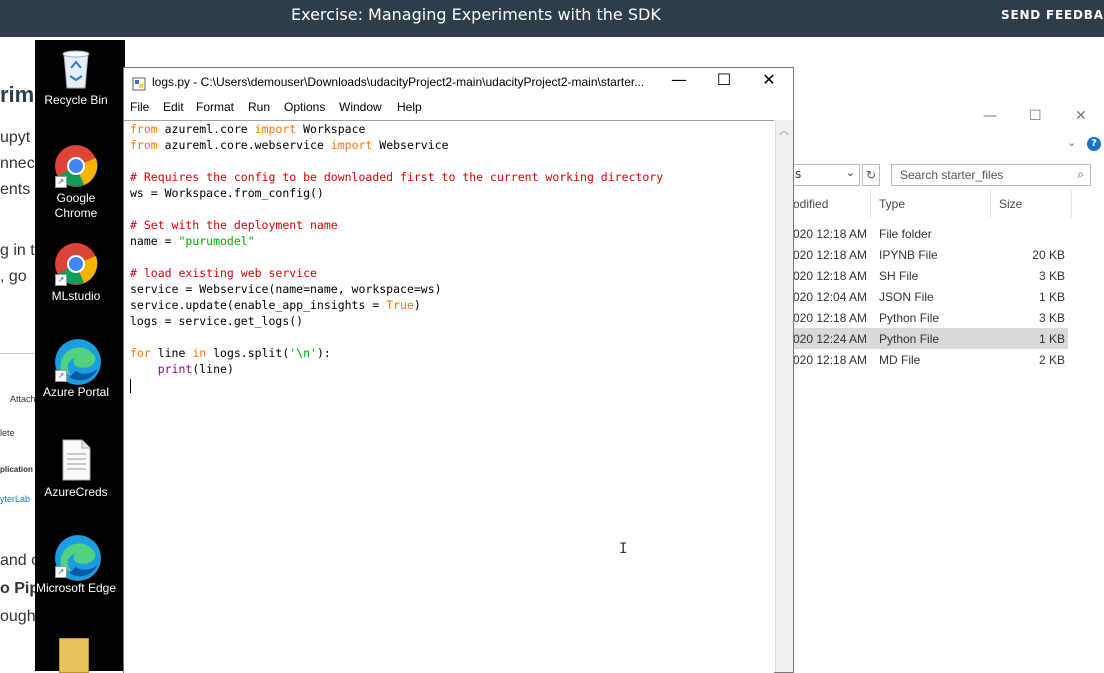  I want to click on code-token: (line), so click(213, 369).